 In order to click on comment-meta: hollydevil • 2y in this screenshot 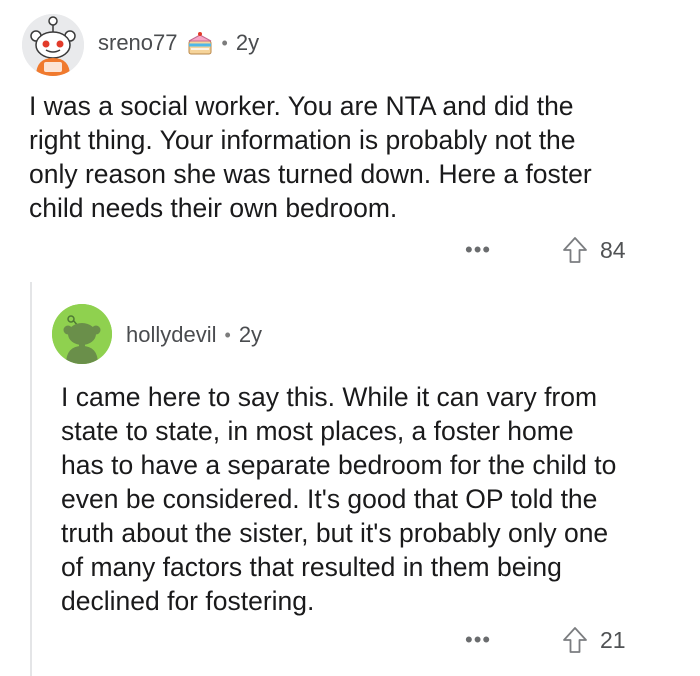, I will do `click(194, 335)`.